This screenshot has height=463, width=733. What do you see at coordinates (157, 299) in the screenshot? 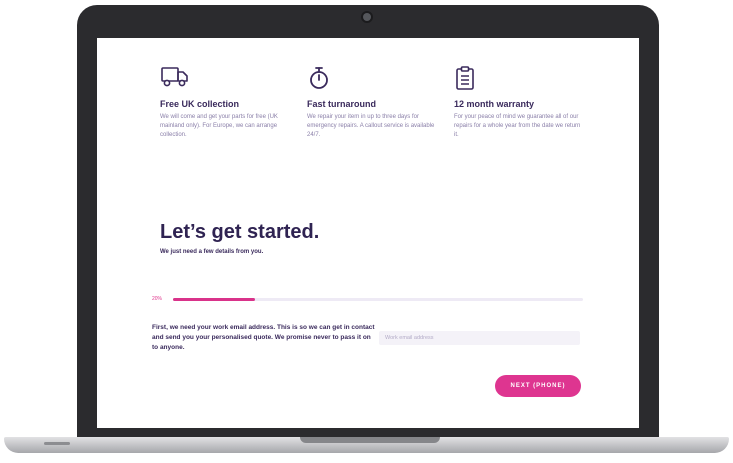
I see `progress-percentage: 20%` at bounding box center [157, 299].